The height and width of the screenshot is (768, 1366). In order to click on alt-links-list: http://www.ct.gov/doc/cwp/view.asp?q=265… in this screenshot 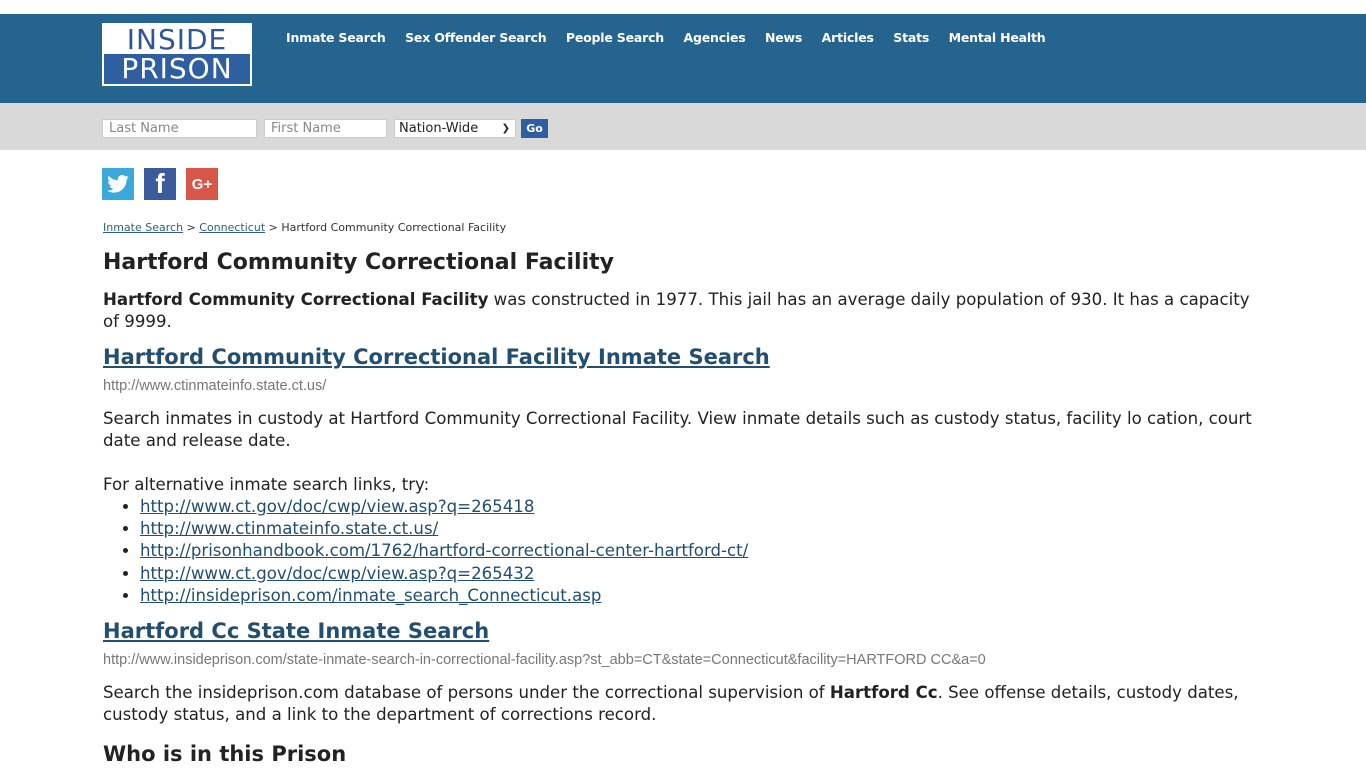, I will do `click(685, 551)`.